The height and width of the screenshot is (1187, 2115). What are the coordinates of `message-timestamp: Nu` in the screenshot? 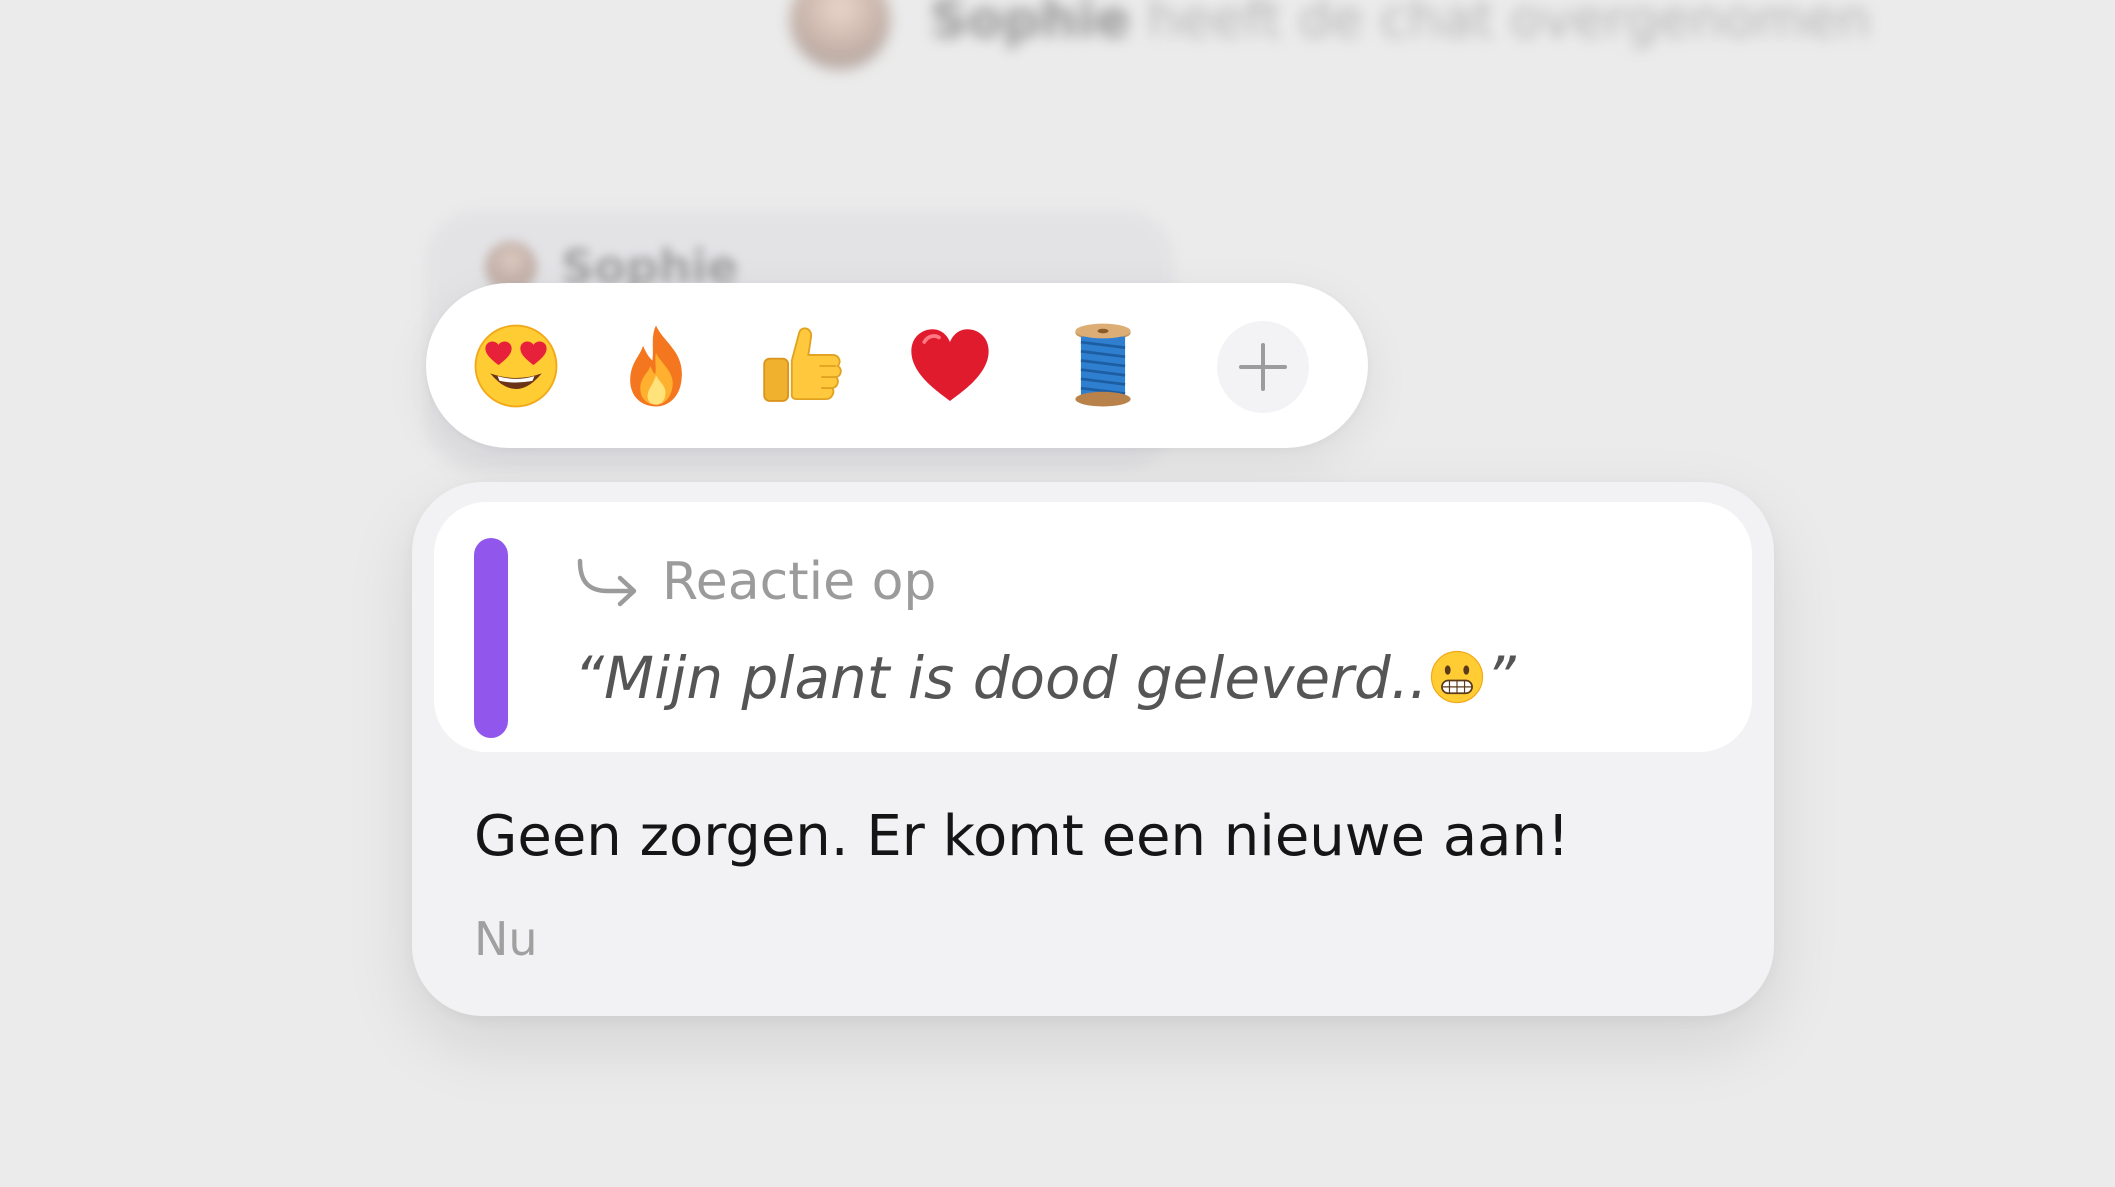 It's located at (506, 939).